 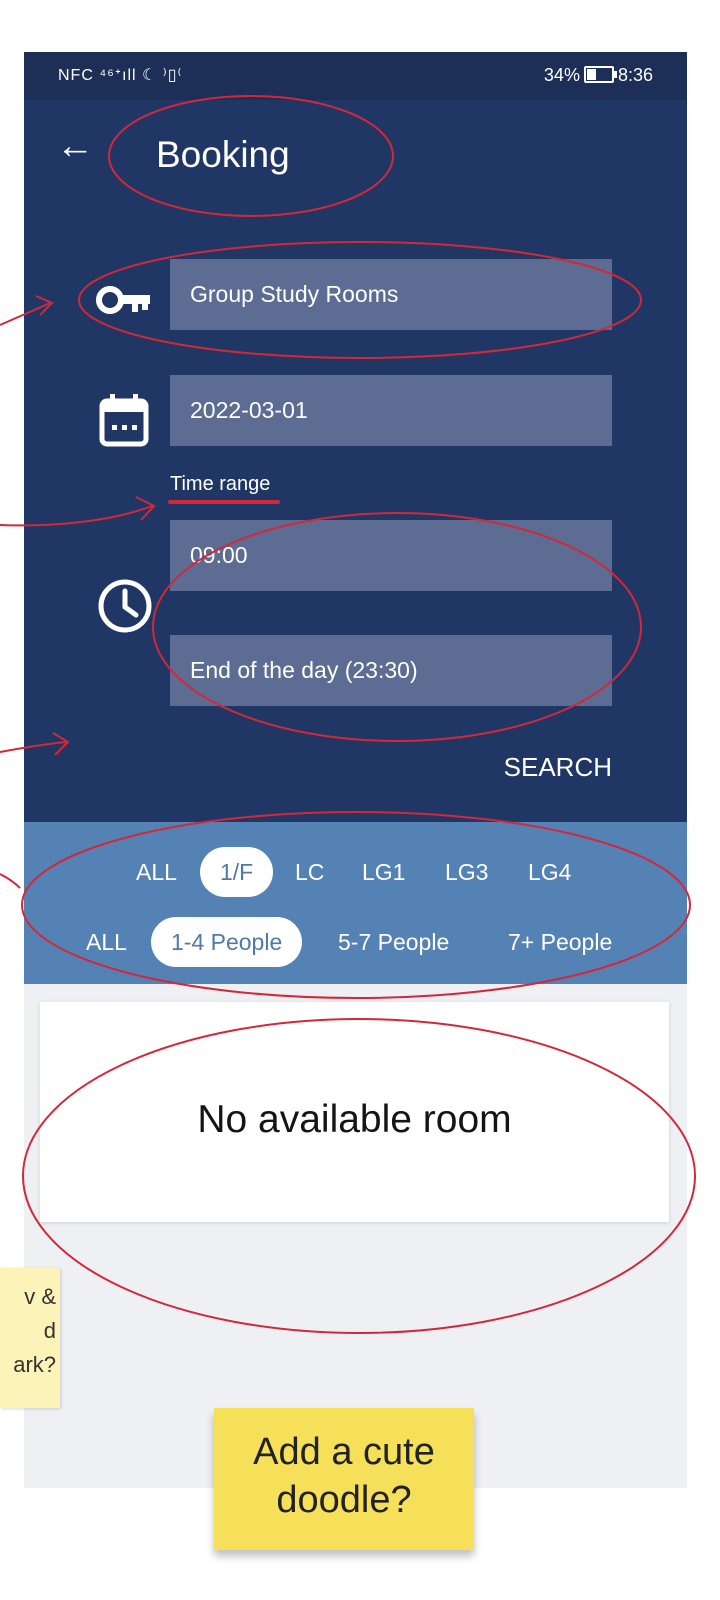 I want to click on annotation-ellipse-time, so click(x=397, y=627).